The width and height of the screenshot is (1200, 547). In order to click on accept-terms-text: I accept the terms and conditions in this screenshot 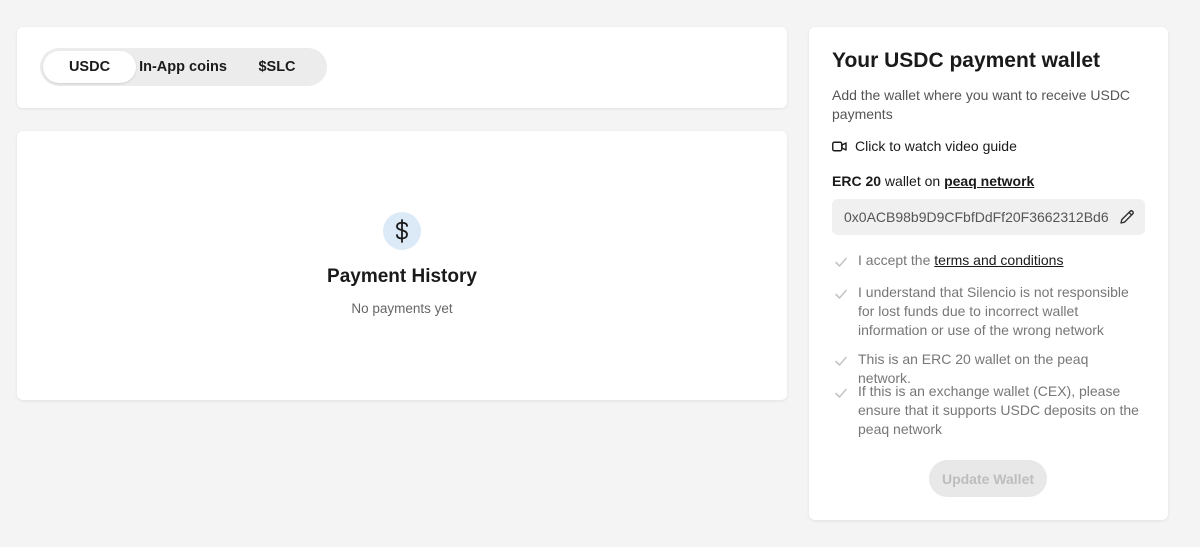, I will do `click(960, 261)`.